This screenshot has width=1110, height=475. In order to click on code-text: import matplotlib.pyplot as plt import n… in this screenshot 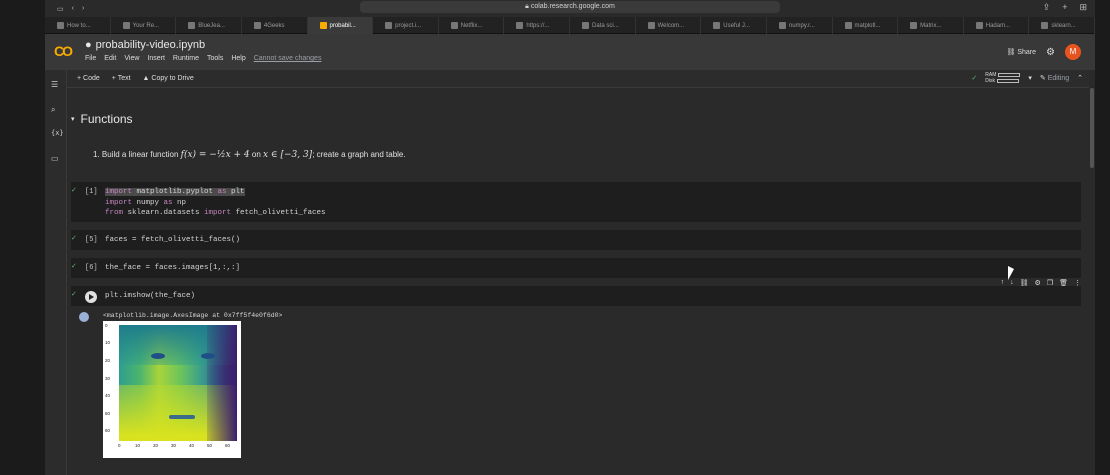, I will do `click(215, 203)`.